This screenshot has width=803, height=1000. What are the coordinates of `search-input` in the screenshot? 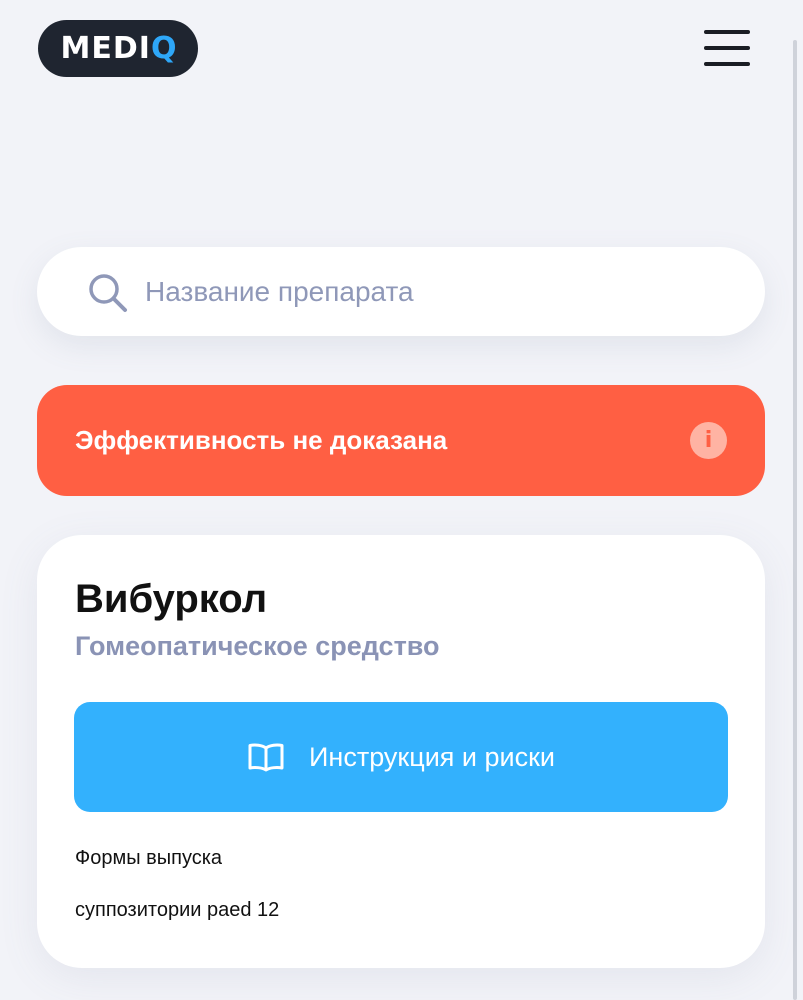 It's located at (435, 291).